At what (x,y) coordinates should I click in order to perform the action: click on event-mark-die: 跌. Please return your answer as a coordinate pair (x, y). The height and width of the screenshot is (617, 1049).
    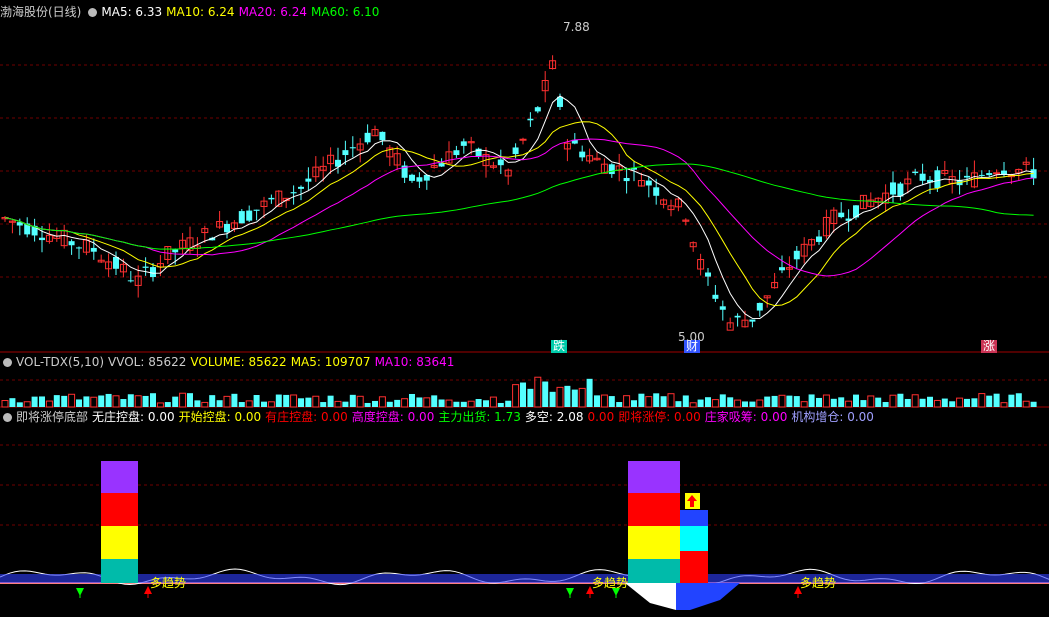
    Looking at the image, I should click on (559, 346).